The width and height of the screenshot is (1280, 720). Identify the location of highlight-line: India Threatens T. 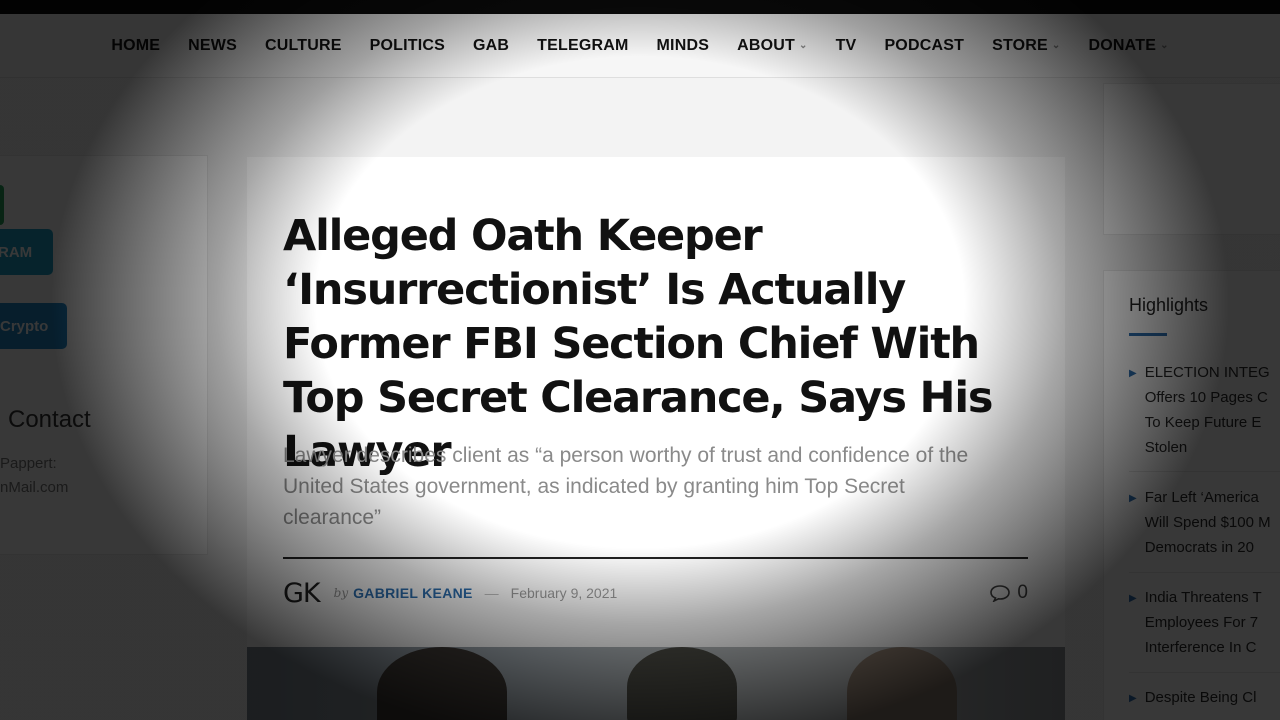
(1203, 597).